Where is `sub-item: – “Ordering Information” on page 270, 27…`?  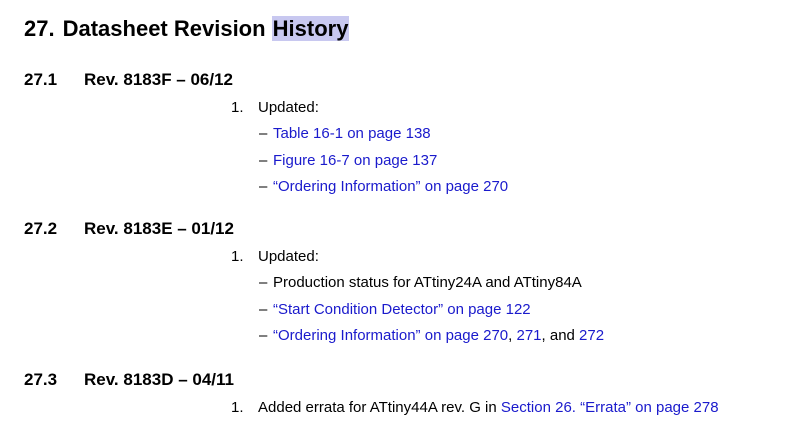 sub-item: – “Ordering Information” on page 270, 27… is located at coordinates (404, 336).